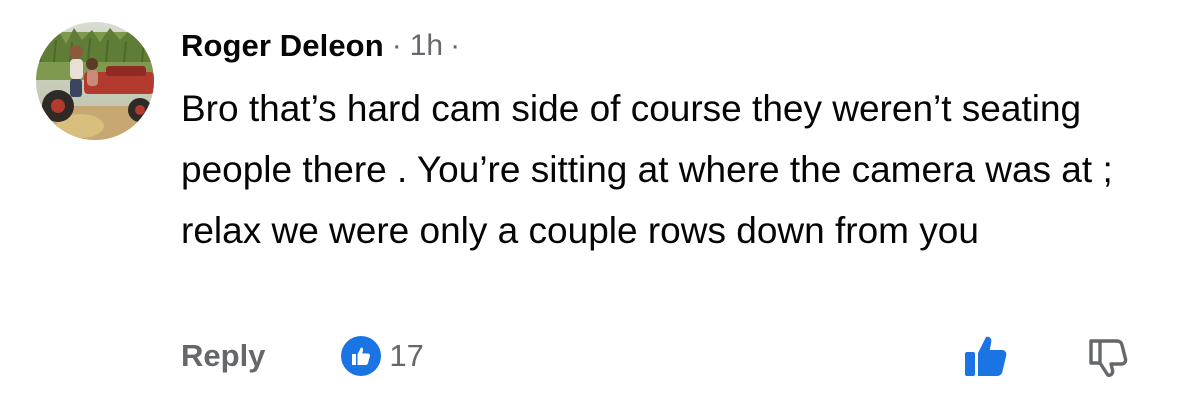  I want to click on profile-photo-icon, so click(95, 81).